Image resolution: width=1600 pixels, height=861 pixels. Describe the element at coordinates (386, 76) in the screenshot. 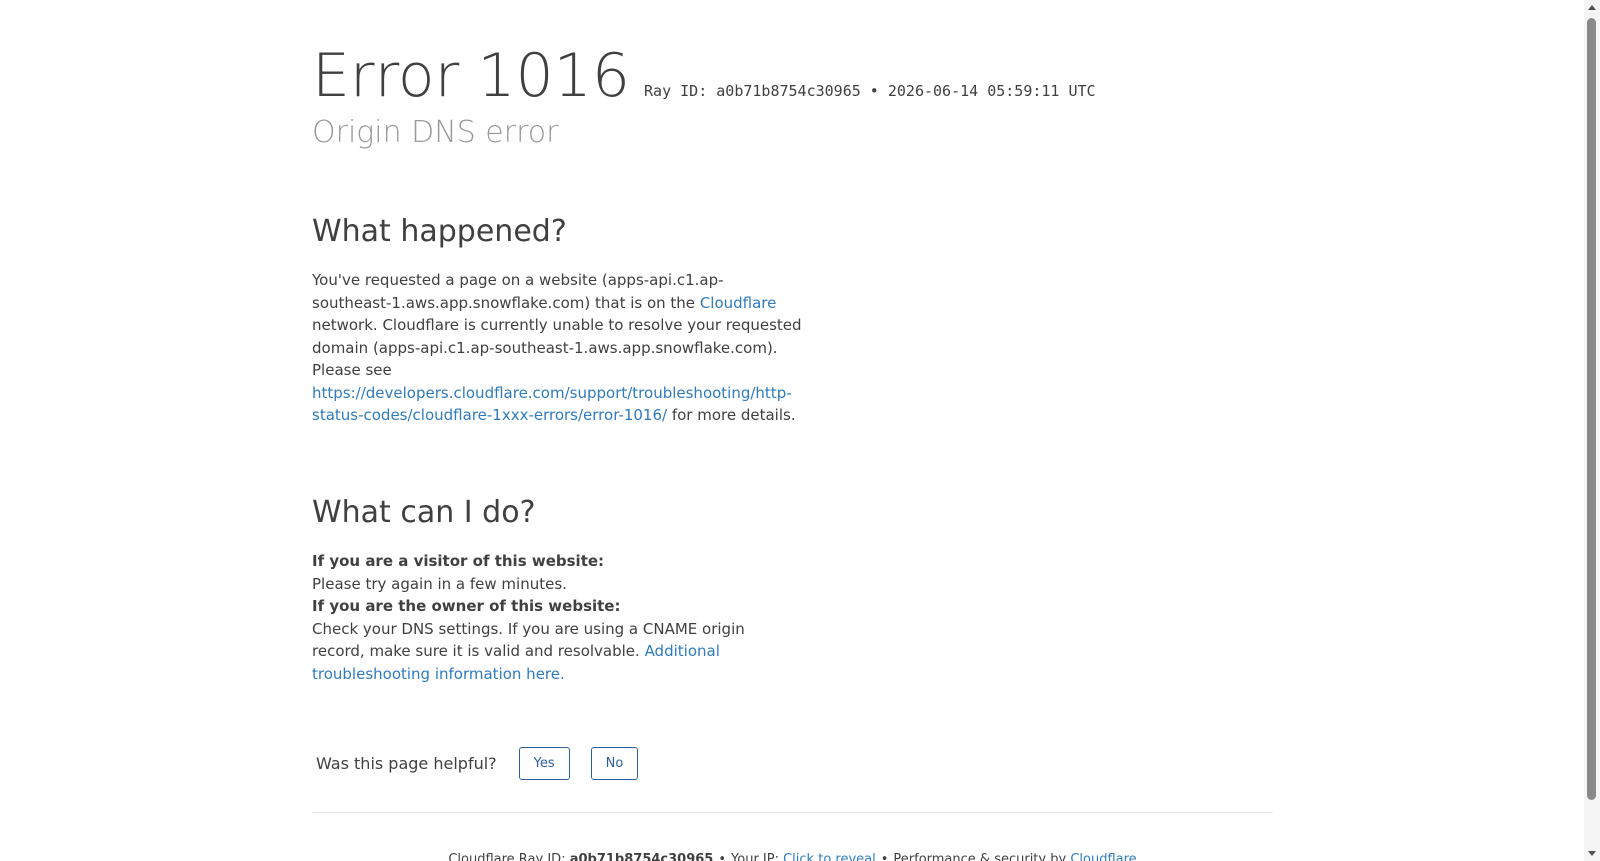

I see `error-word: Error` at that location.